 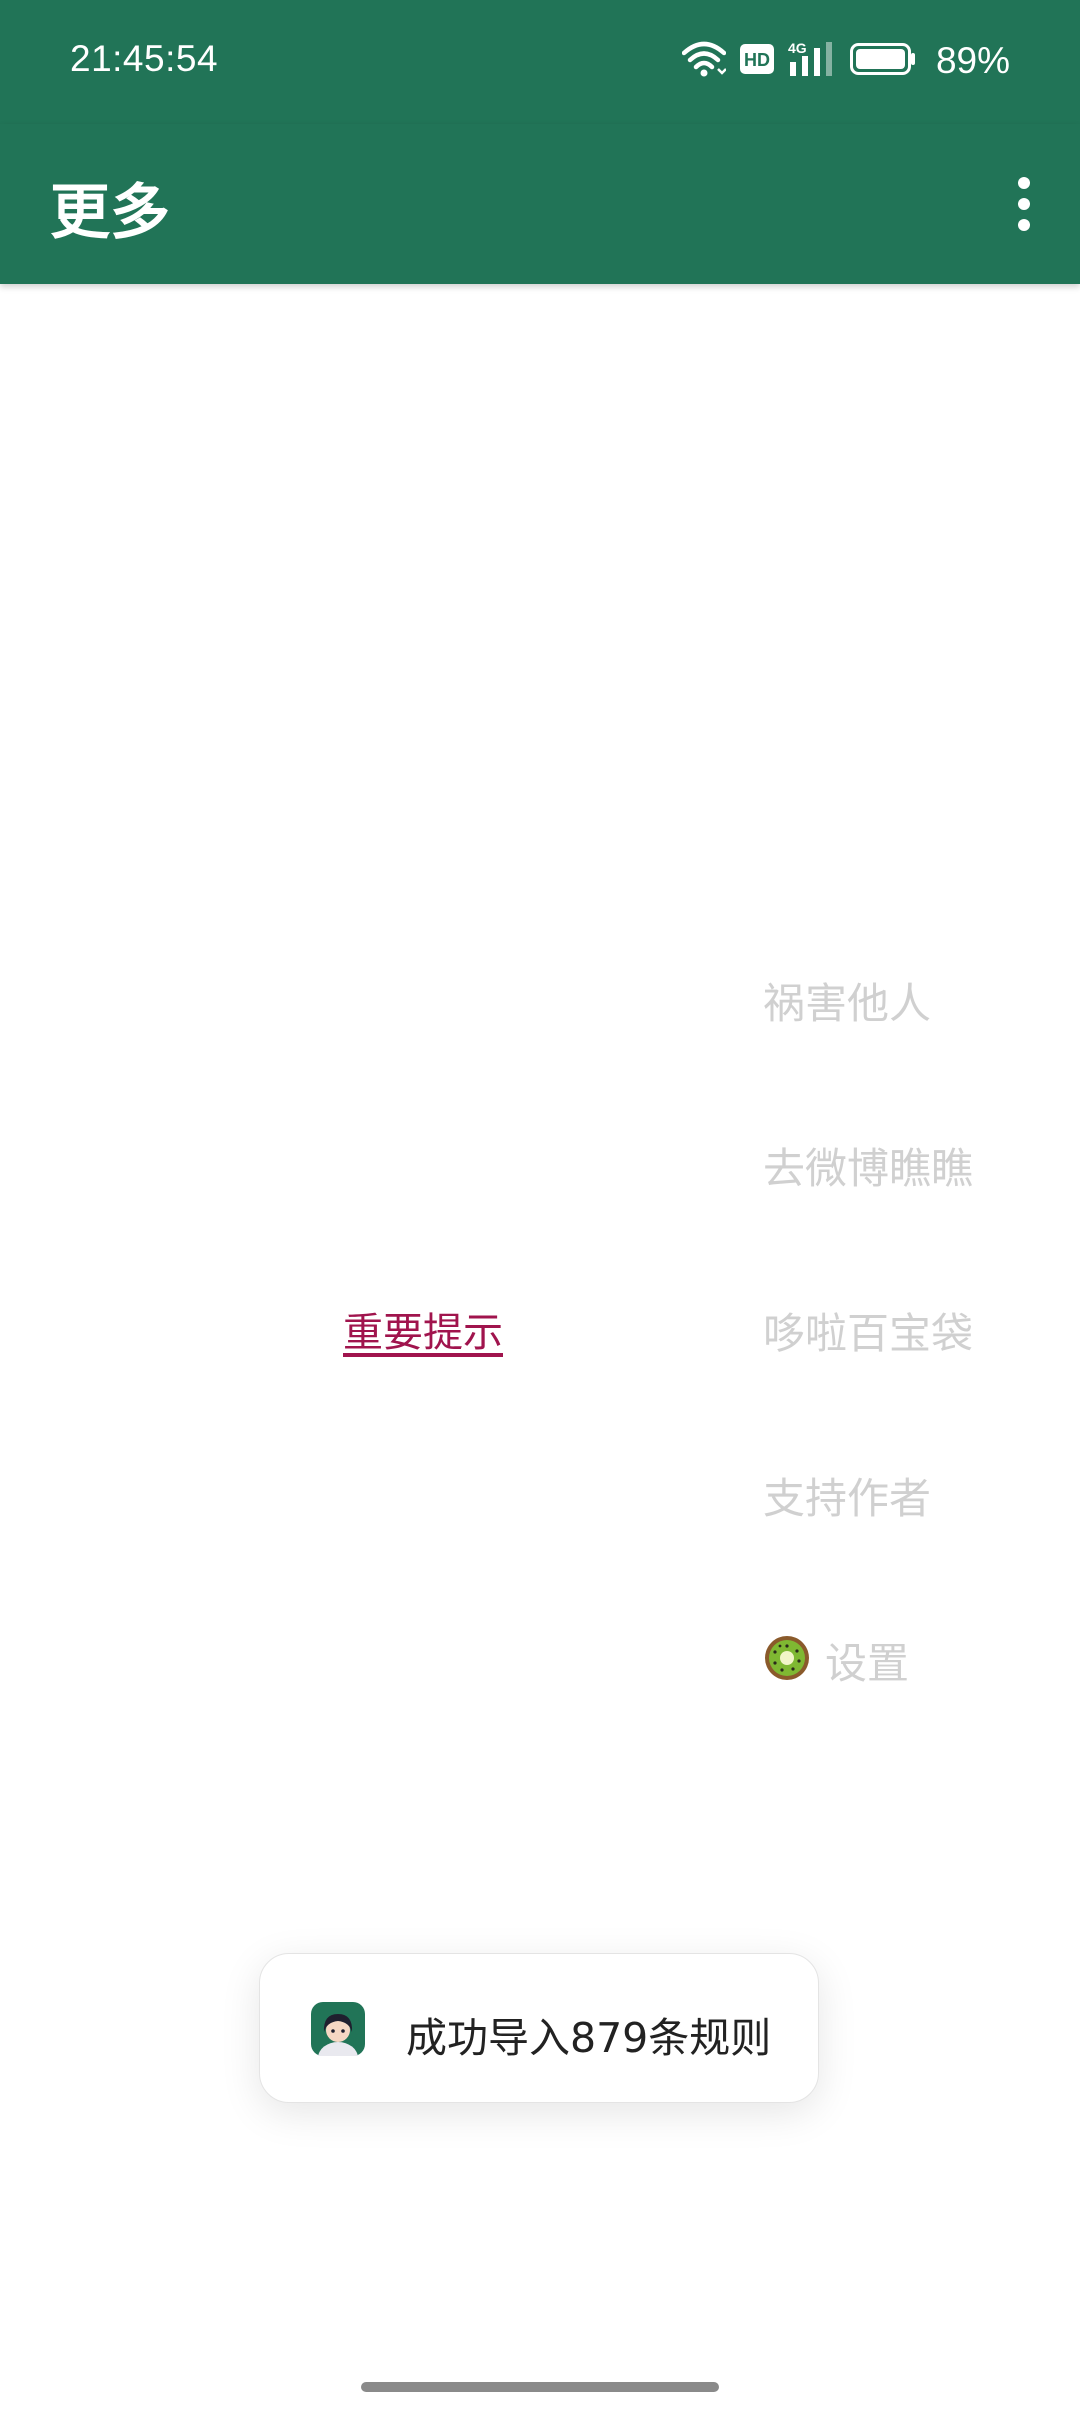 I want to click on menu-item-support-author: 支持作者, so click(x=847, y=1495).